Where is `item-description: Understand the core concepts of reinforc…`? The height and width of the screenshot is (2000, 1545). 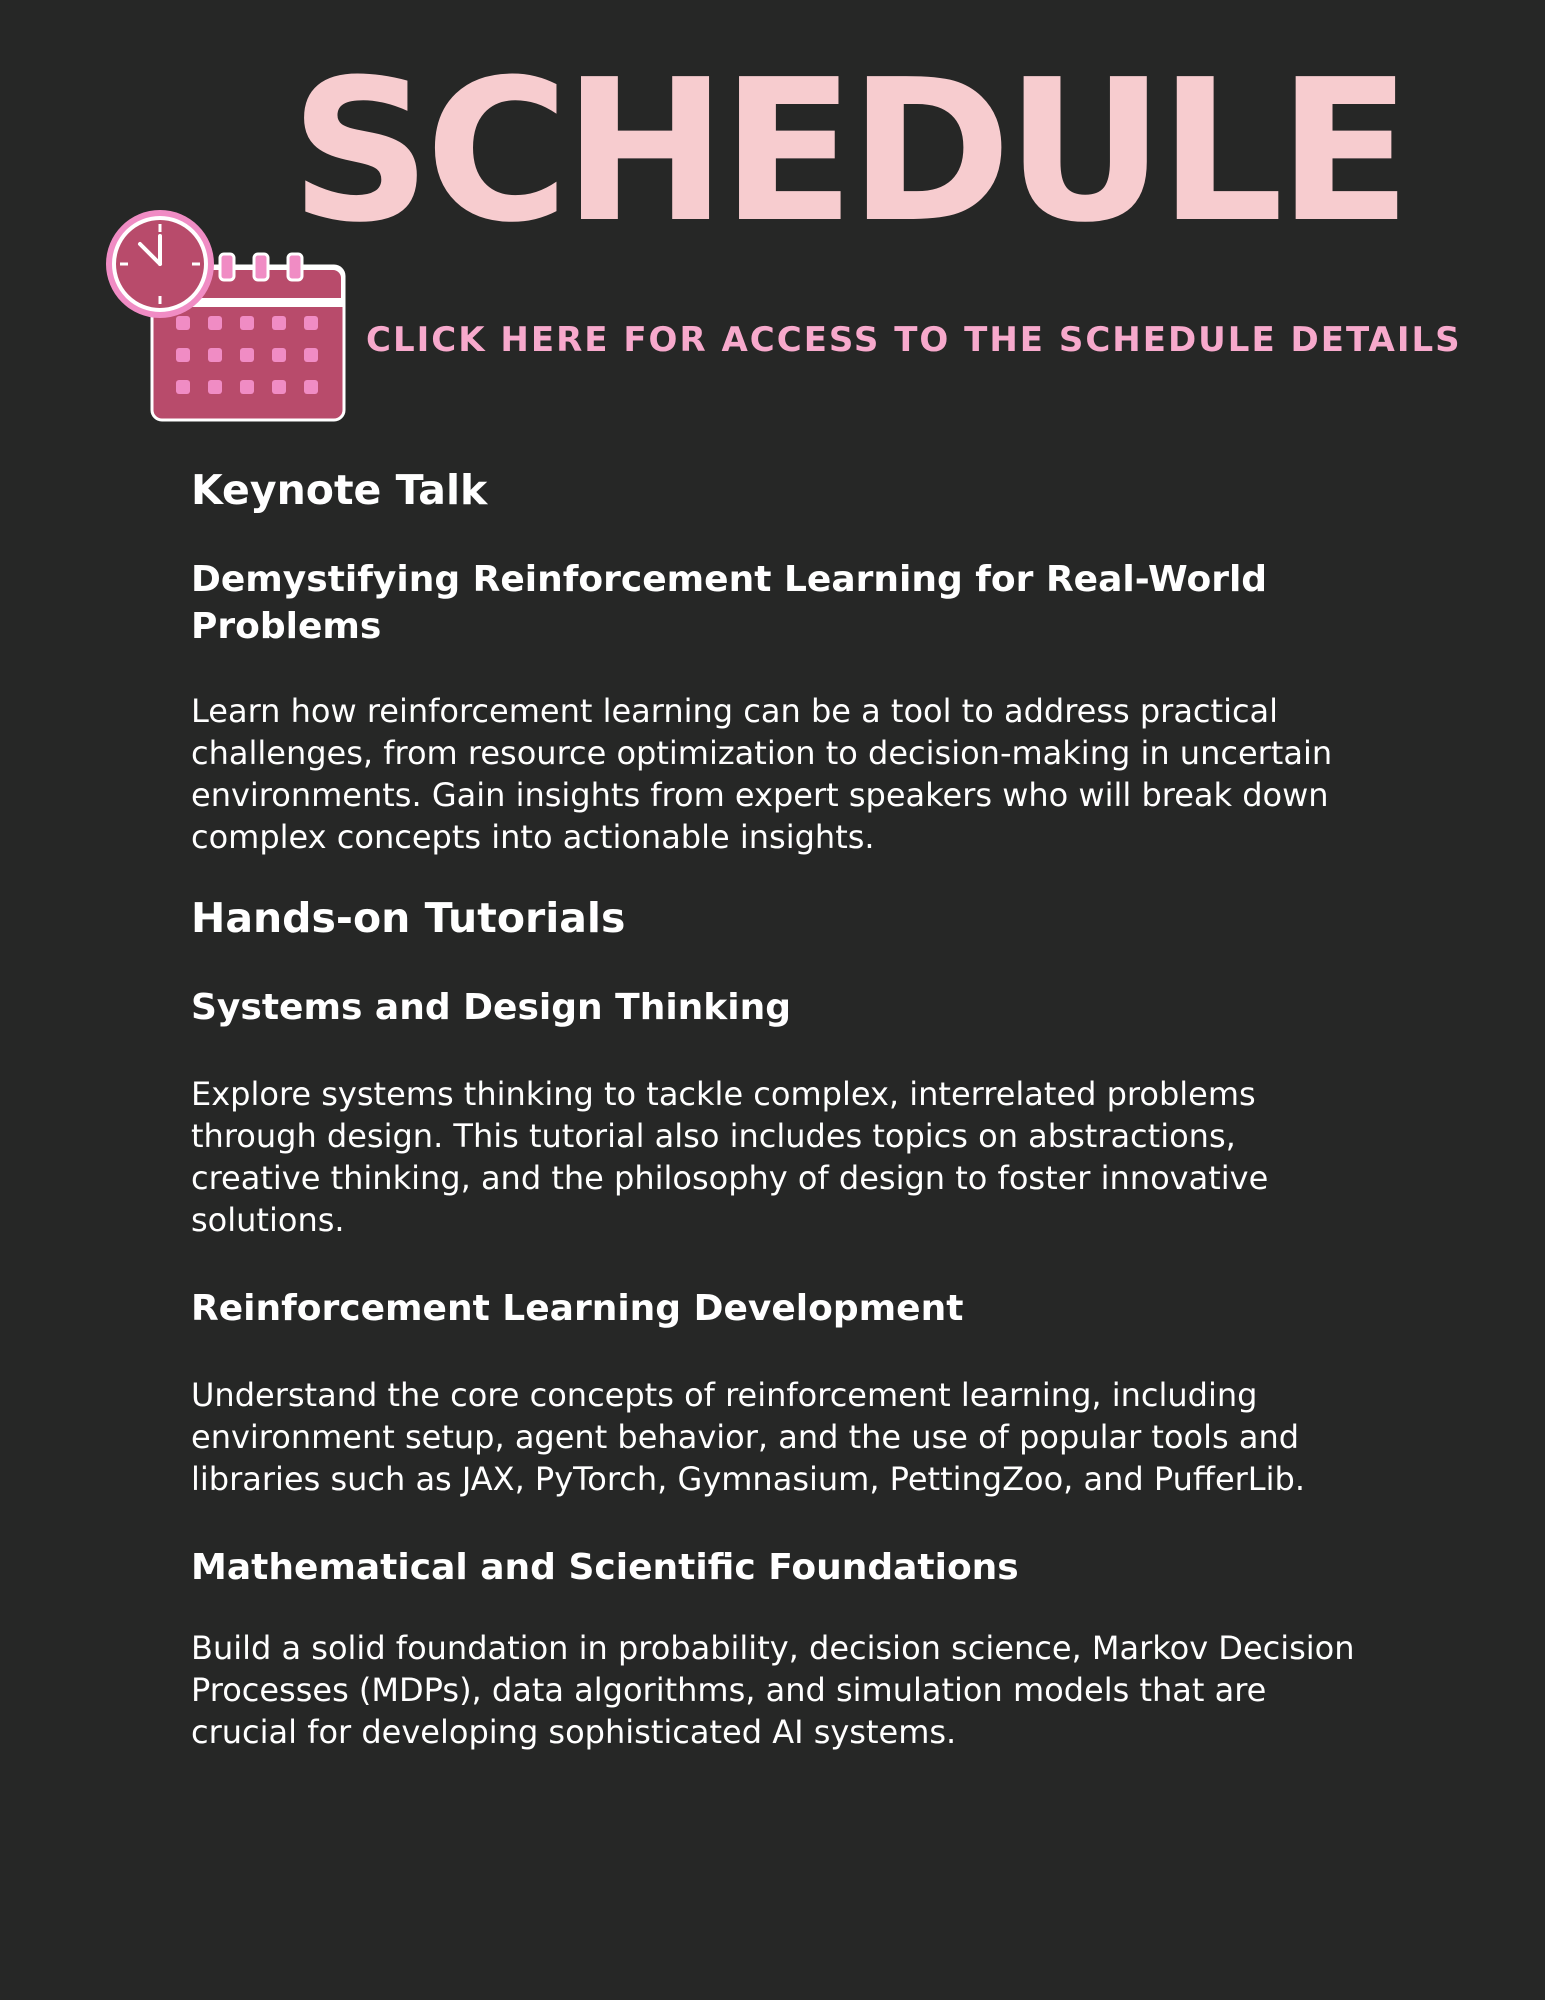
item-description: Understand the core concepts of reinforc… is located at coordinates (748, 1437).